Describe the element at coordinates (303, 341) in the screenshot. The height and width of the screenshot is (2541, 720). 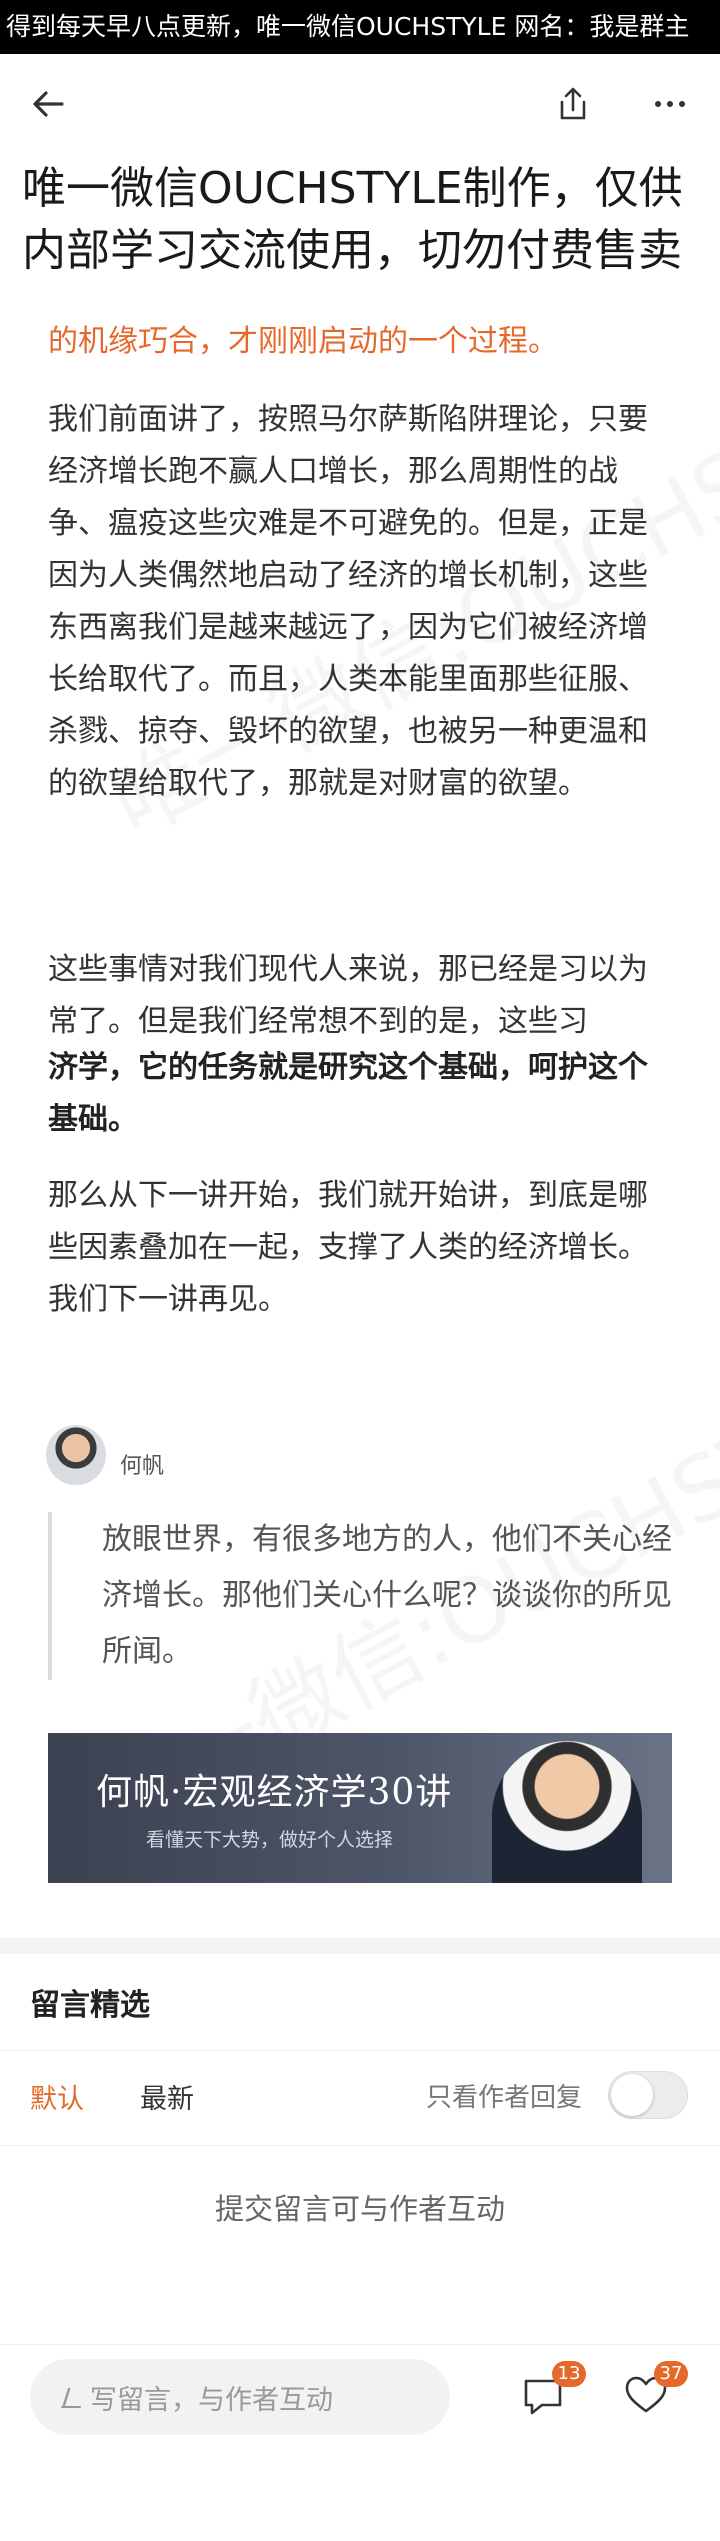
I see `lead-paragraph: 的机缘巧合，才刚刚启动的一个过程。` at that location.